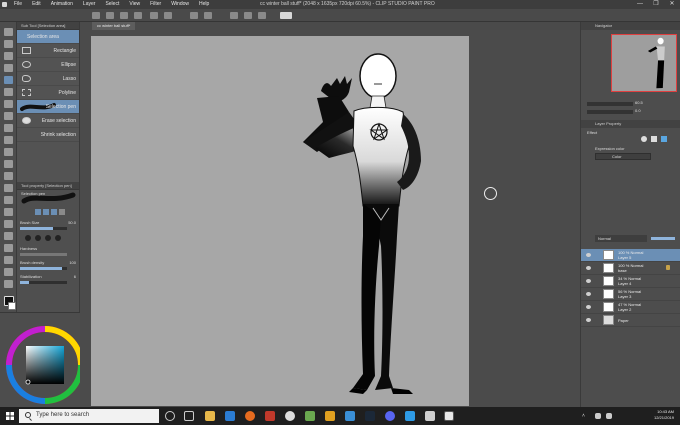 The height and width of the screenshot is (425, 680). What do you see at coordinates (609, 416) in the screenshot?
I see `volume-icon` at bounding box center [609, 416].